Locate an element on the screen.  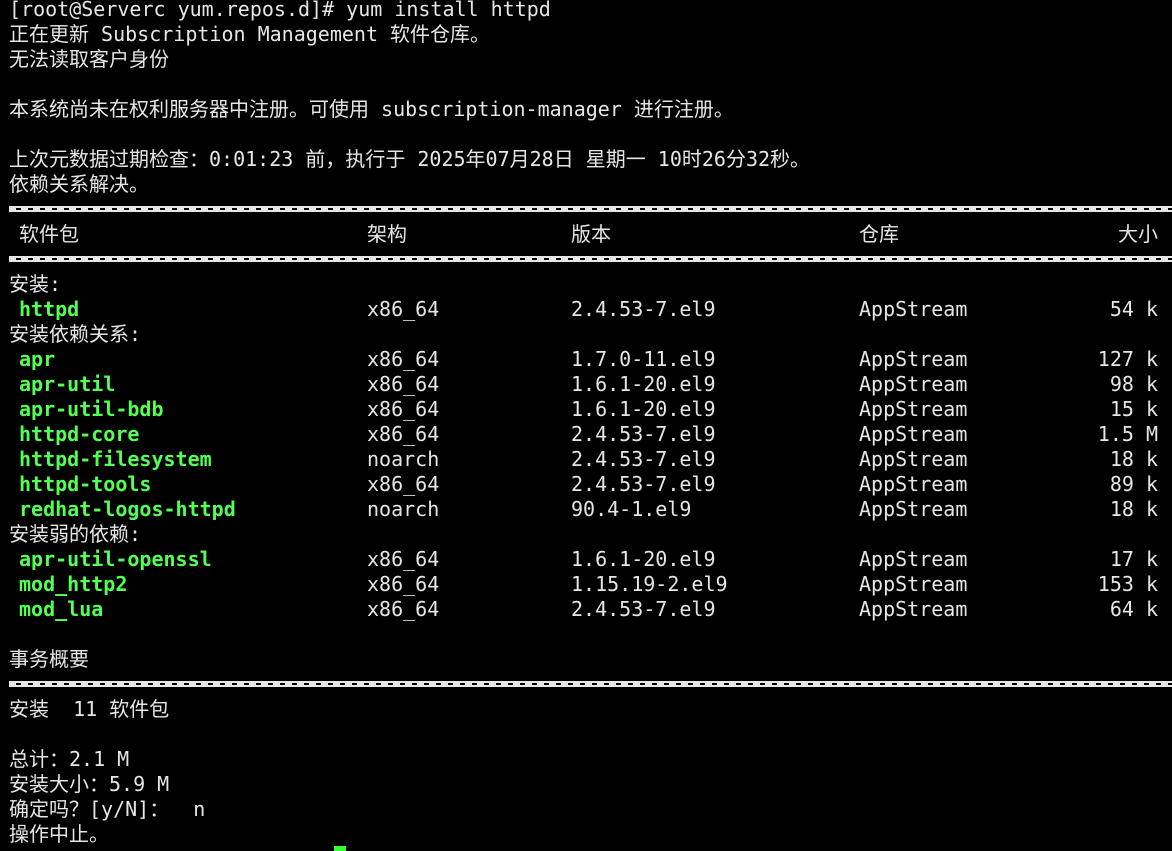
package-size: 17 k is located at coordinates (1133, 559).